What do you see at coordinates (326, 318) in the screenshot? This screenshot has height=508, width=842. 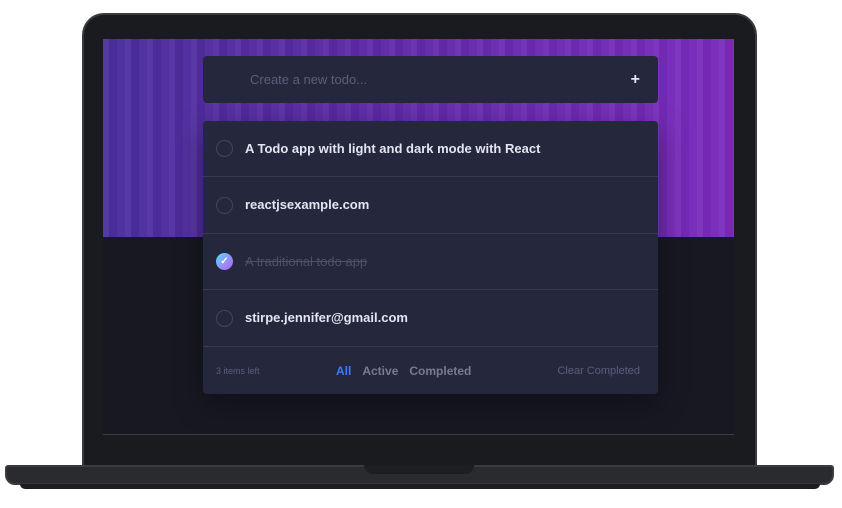 I see `todo-text: stirpe.jennifer@gmail.com` at bounding box center [326, 318].